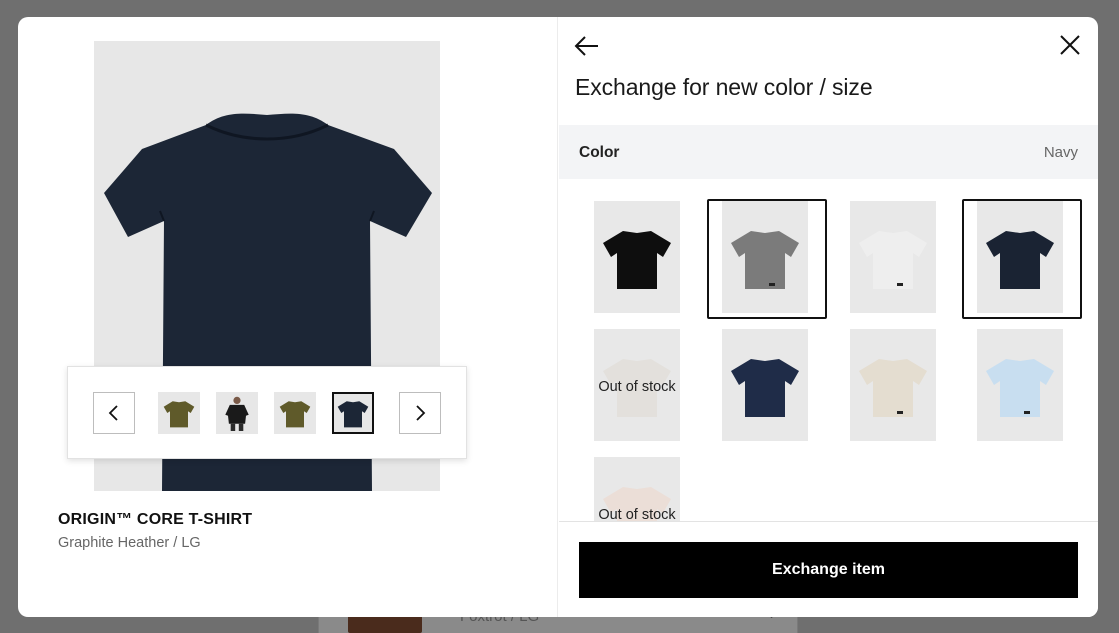  I want to click on modal-footer: Exchange item, so click(828, 569).